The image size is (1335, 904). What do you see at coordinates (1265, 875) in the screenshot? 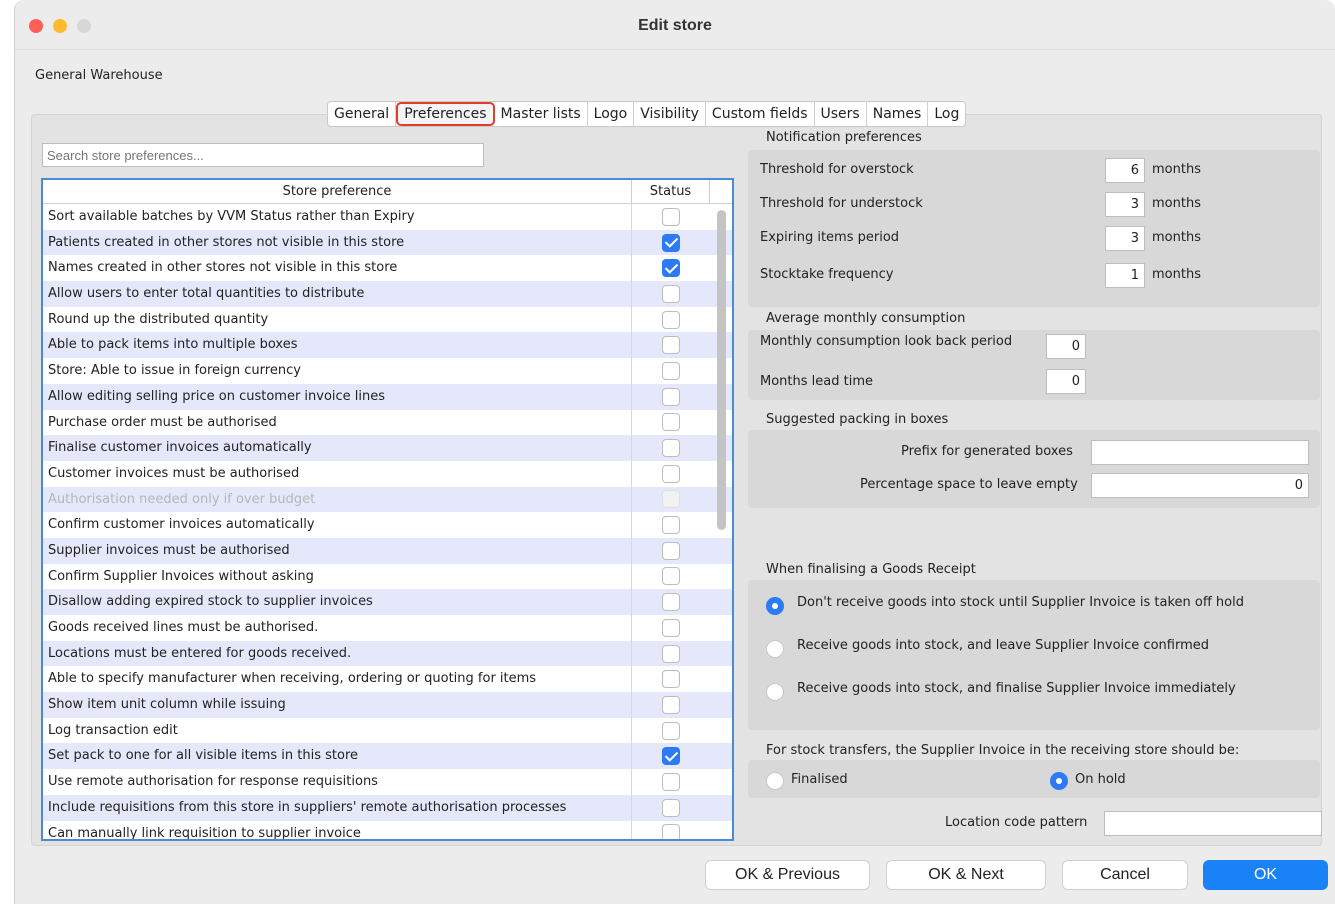
I see `ok-button: OK` at bounding box center [1265, 875].